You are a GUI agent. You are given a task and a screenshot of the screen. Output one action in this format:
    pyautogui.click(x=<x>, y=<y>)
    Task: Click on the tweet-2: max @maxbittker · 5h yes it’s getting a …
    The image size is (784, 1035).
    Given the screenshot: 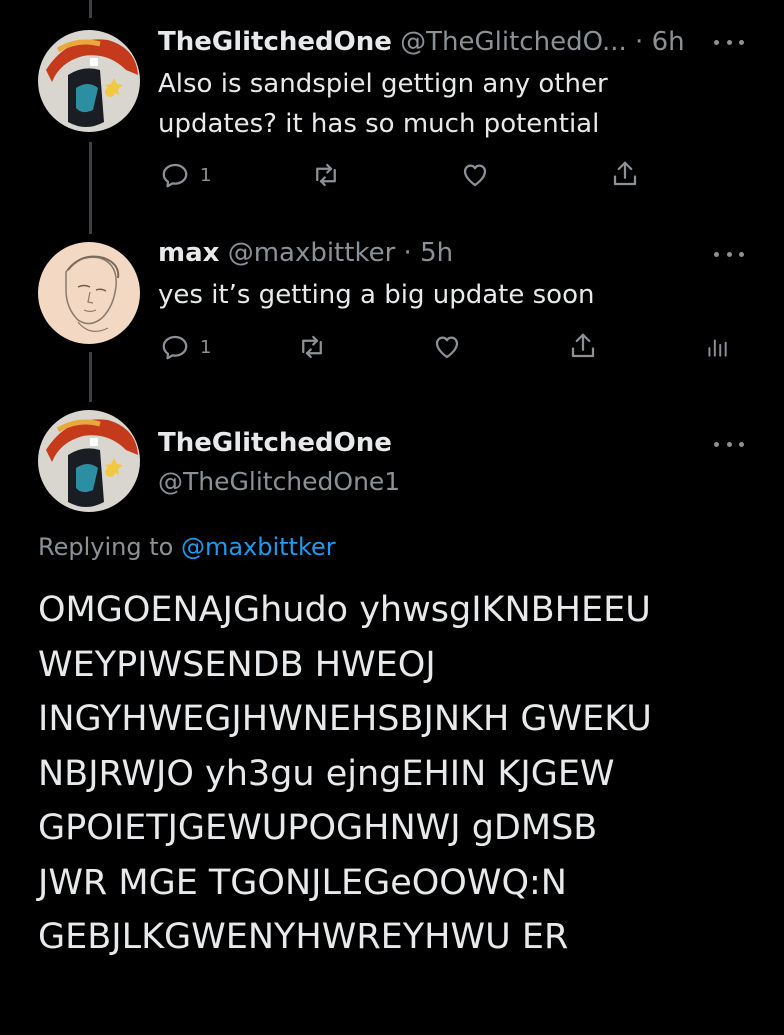 What is the action you would take?
    pyautogui.click(x=392, y=305)
    